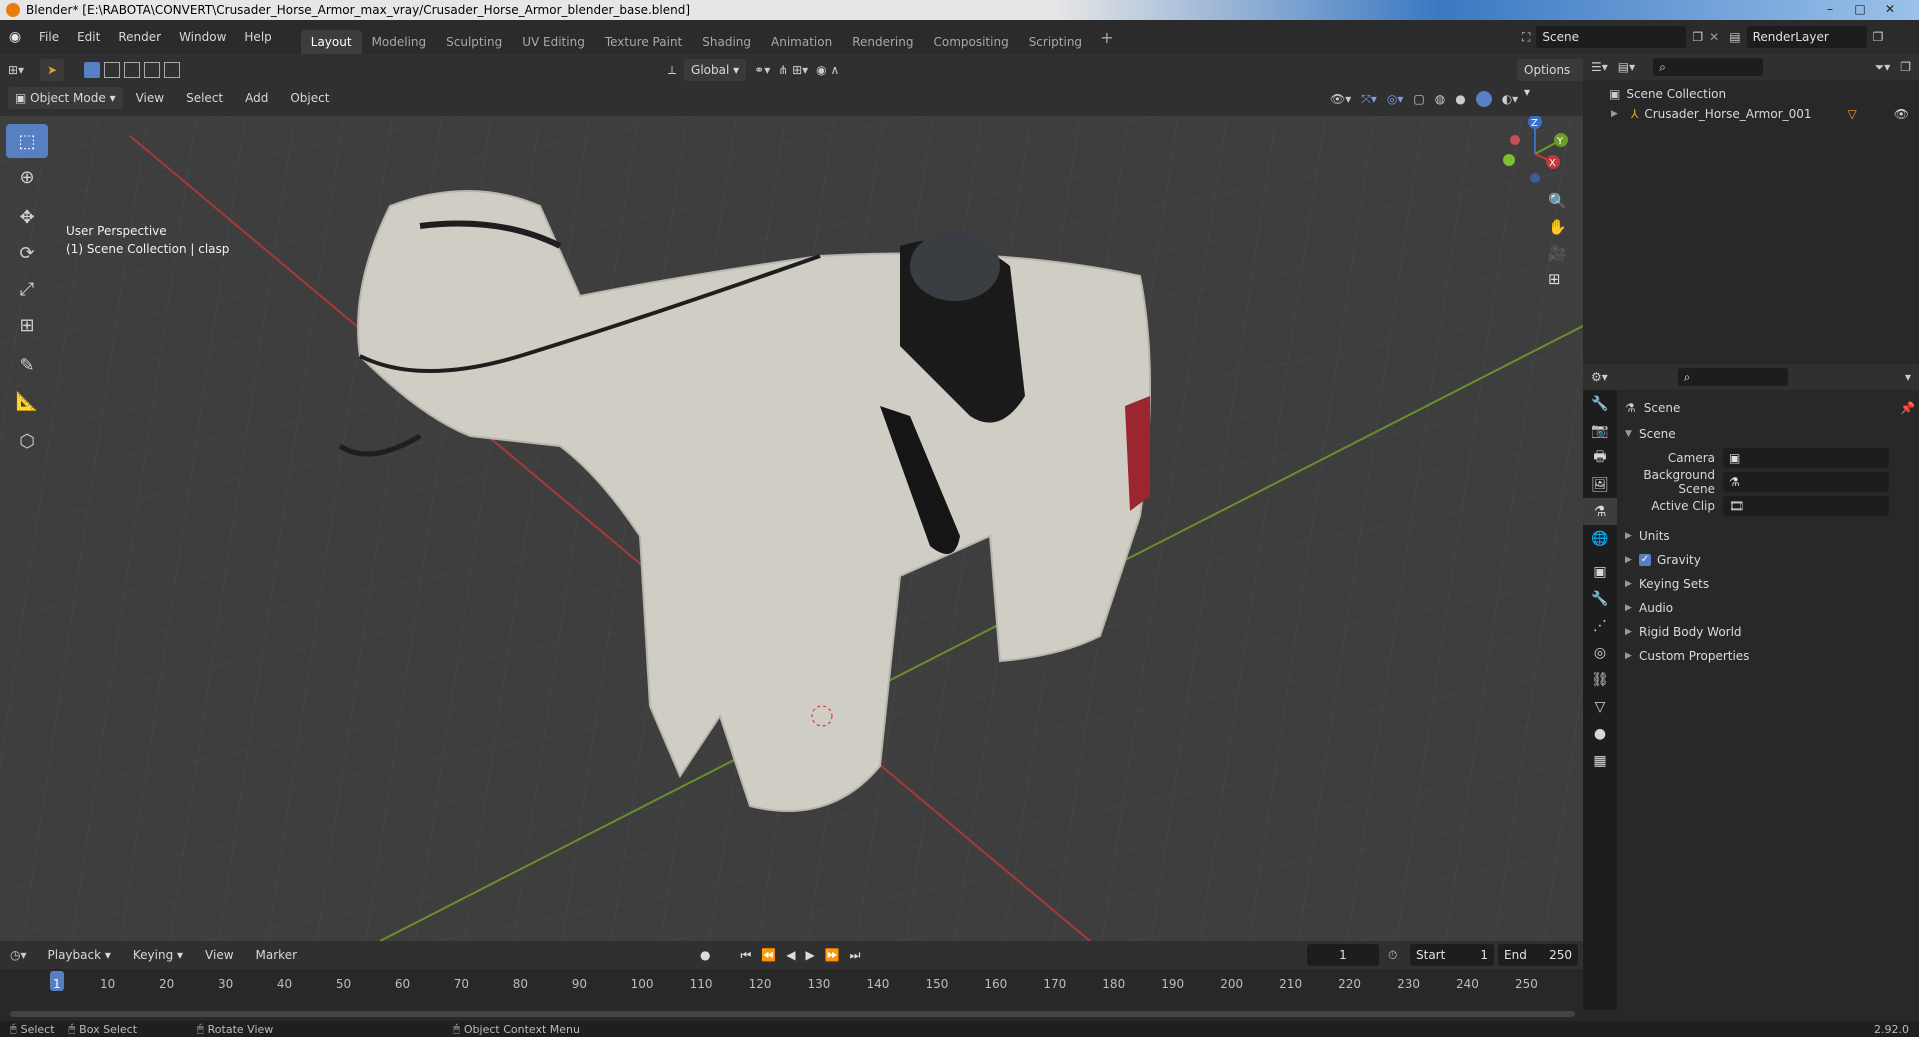  Describe the element at coordinates (793, 70) in the screenshot. I see `snap-icon: ⋔ ⊞▾` at that location.